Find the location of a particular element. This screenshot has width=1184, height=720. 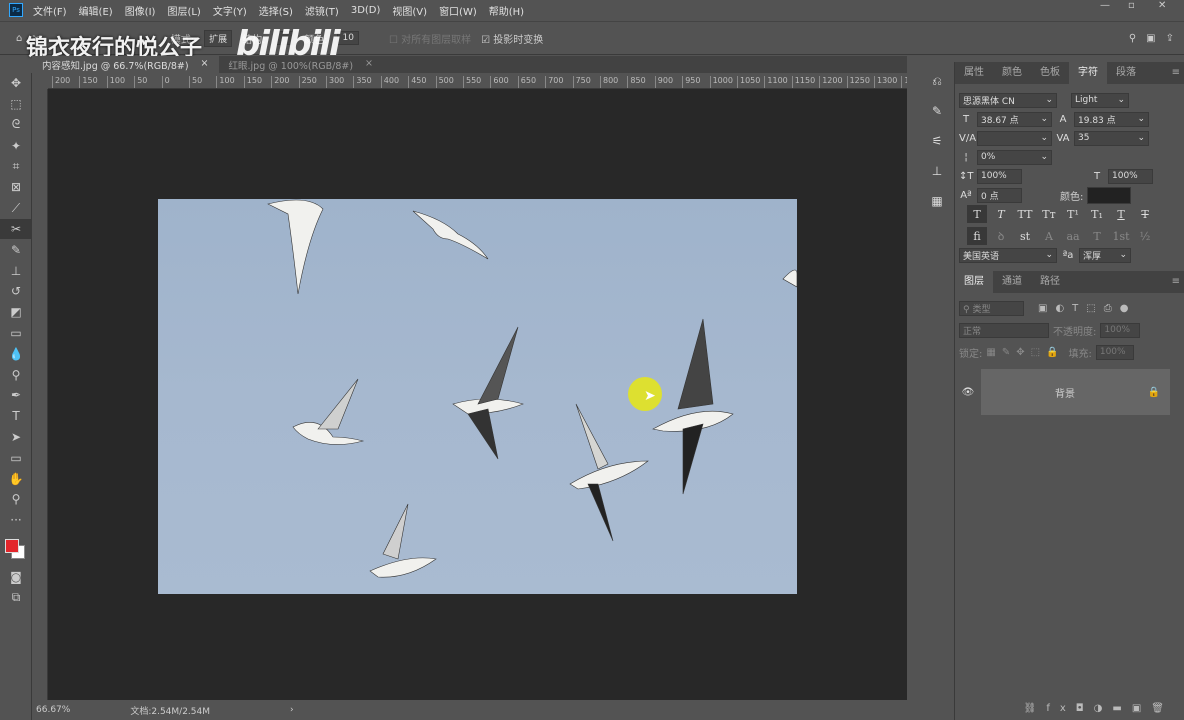

close-icon: × is located at coordinates (205, 64).